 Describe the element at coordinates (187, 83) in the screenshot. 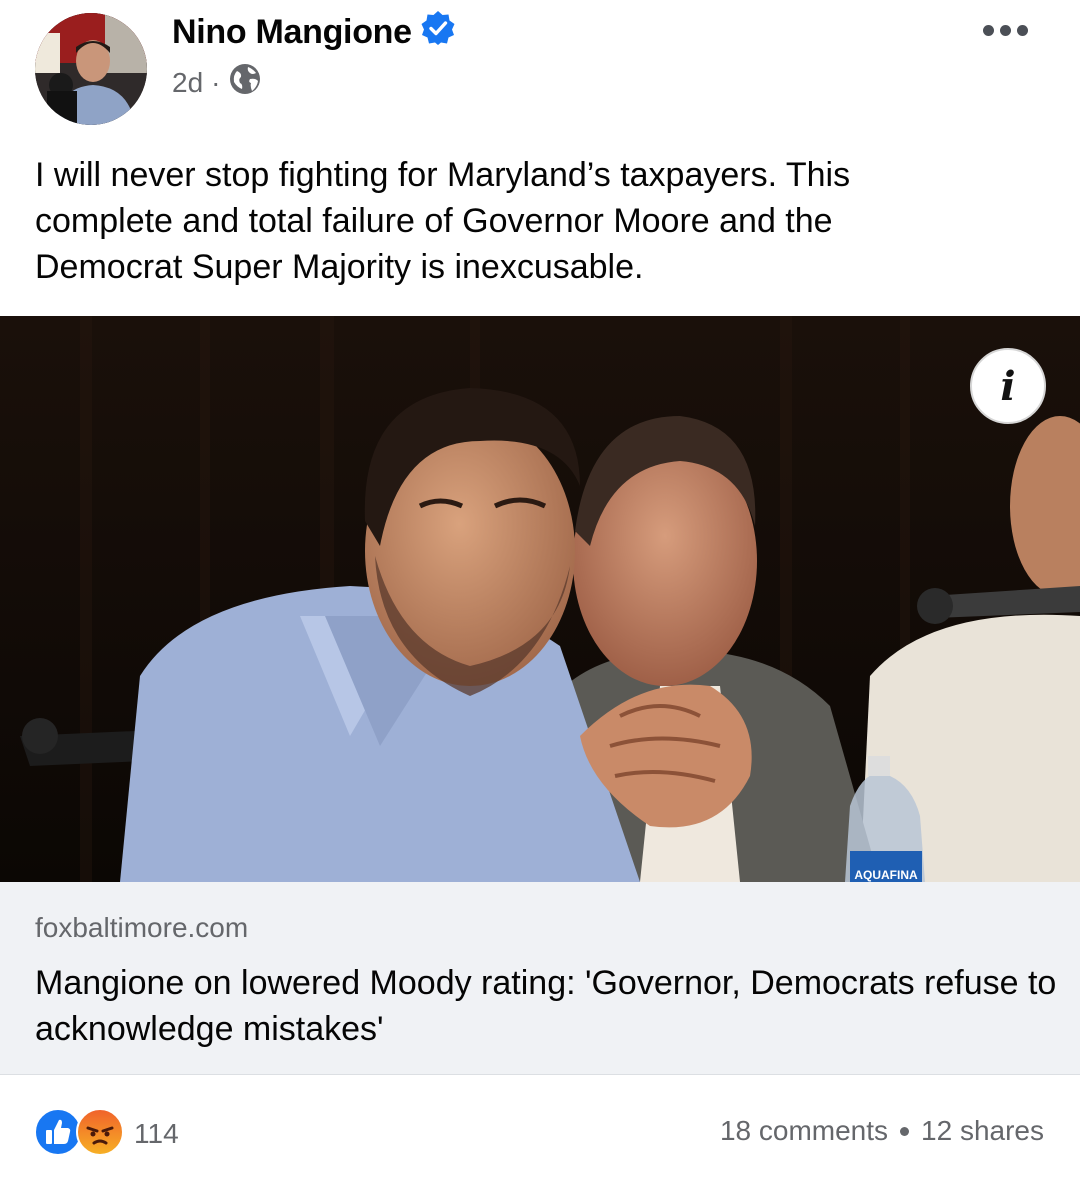

I see `post-time: 2d` at that location.